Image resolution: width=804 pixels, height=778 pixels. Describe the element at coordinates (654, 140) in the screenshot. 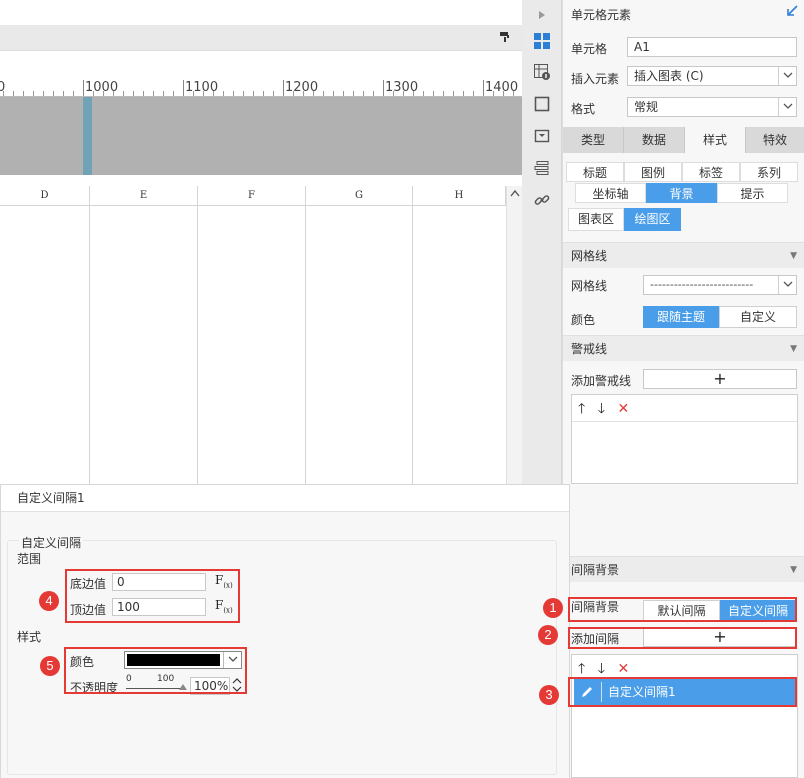

I see `tab-data: 数据` at that location.